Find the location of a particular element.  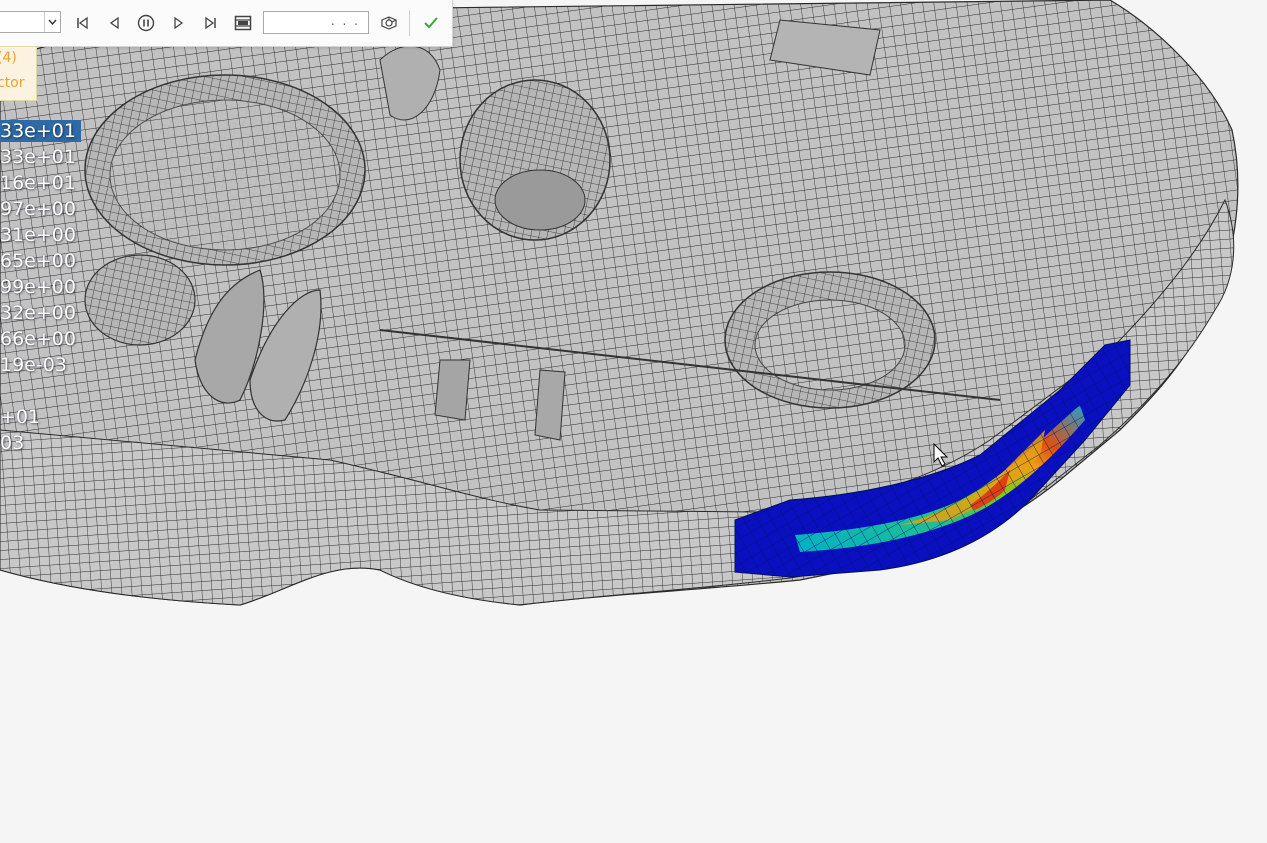

apply-button is located at coordinates (431, 23).